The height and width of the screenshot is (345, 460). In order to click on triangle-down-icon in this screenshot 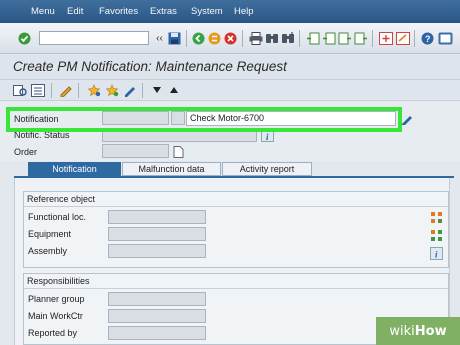, I will do `click(156, 90)`.